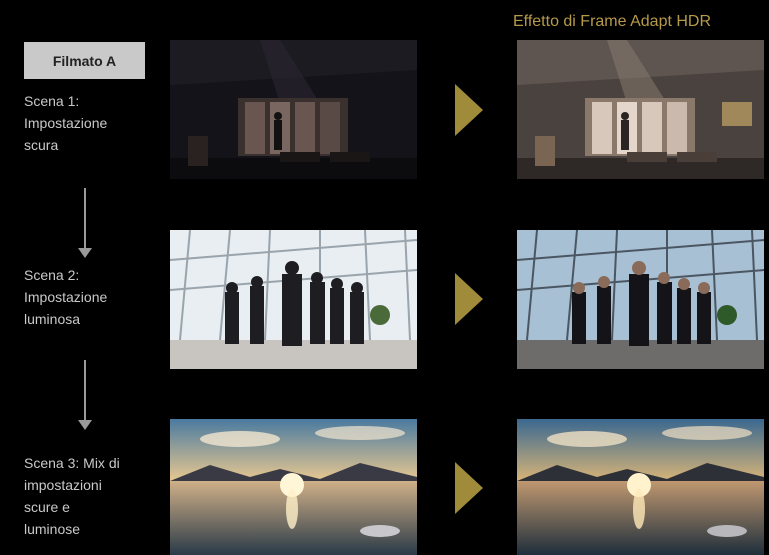 The image size is (769, 555). Describe the element at coordinates (640, 109) in the screenshot. I see `scene-1-processed-image` at that location.